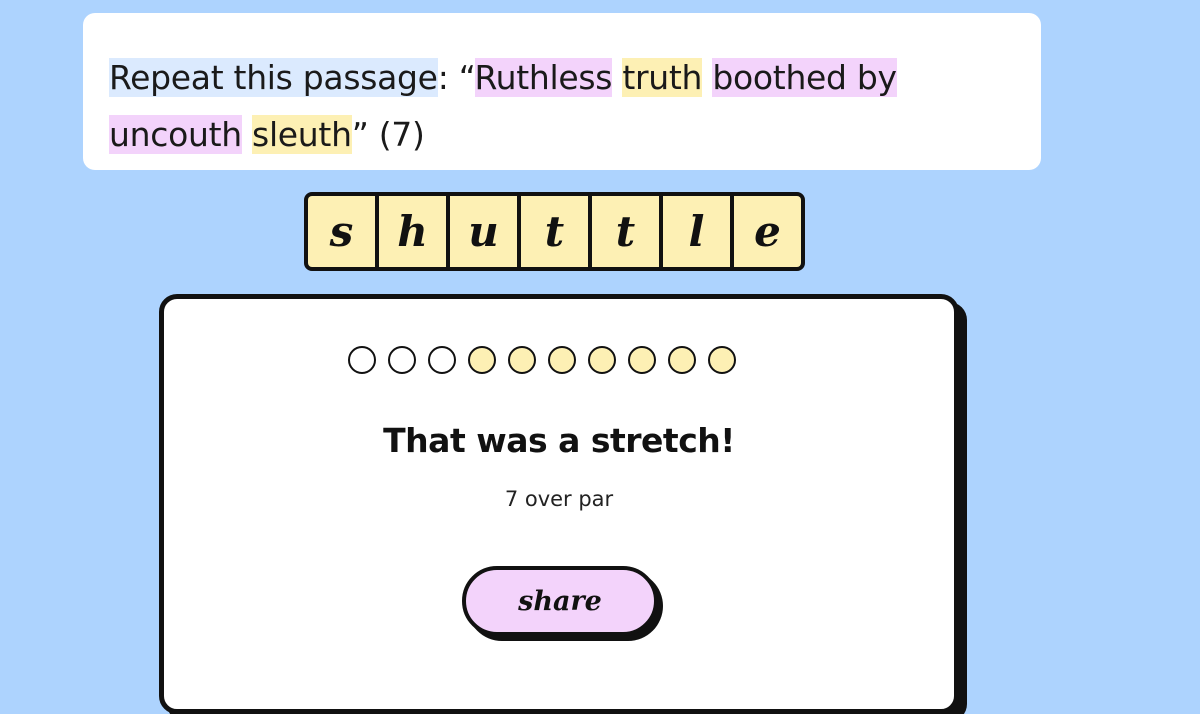  I want to click on answer-tile: h, so click(412, 231).